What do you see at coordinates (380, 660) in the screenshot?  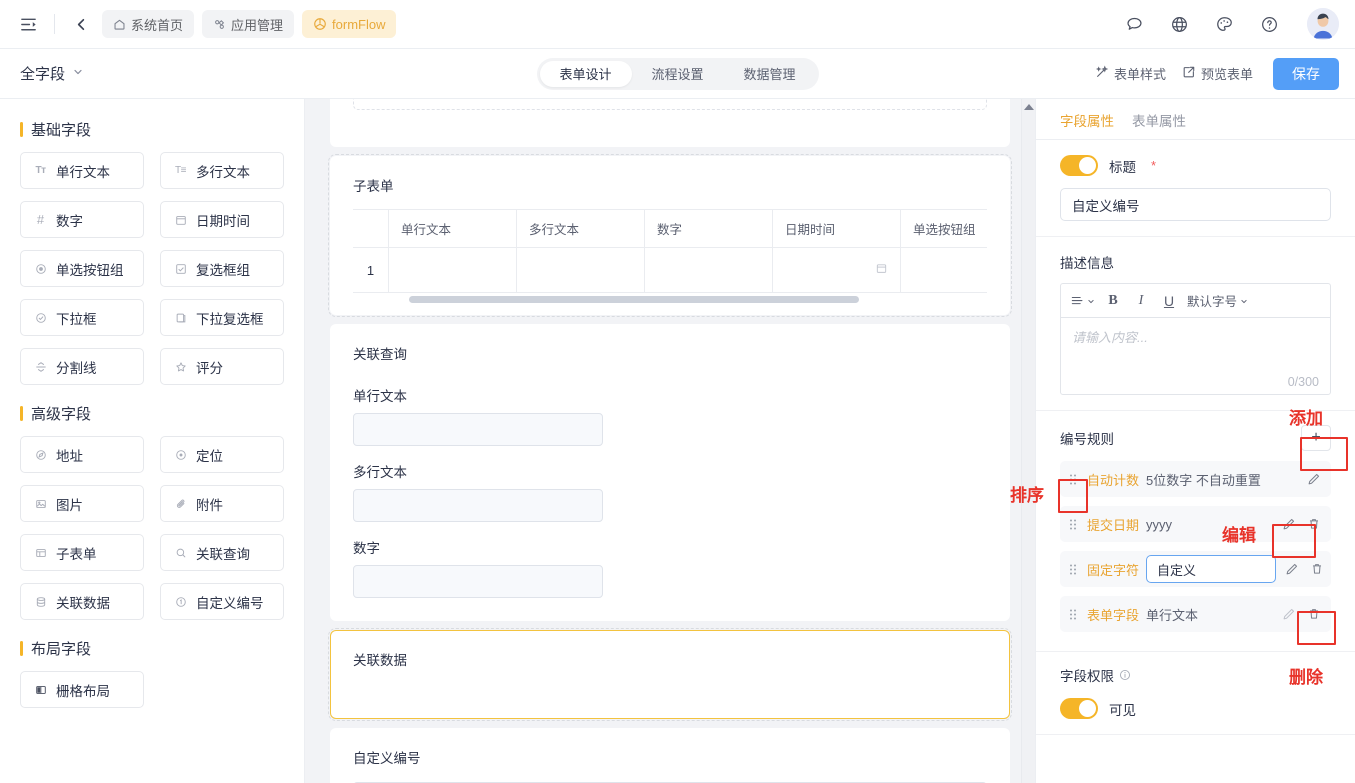 I see `form-field-label: 关联数据` at bounding box center [380, 660].